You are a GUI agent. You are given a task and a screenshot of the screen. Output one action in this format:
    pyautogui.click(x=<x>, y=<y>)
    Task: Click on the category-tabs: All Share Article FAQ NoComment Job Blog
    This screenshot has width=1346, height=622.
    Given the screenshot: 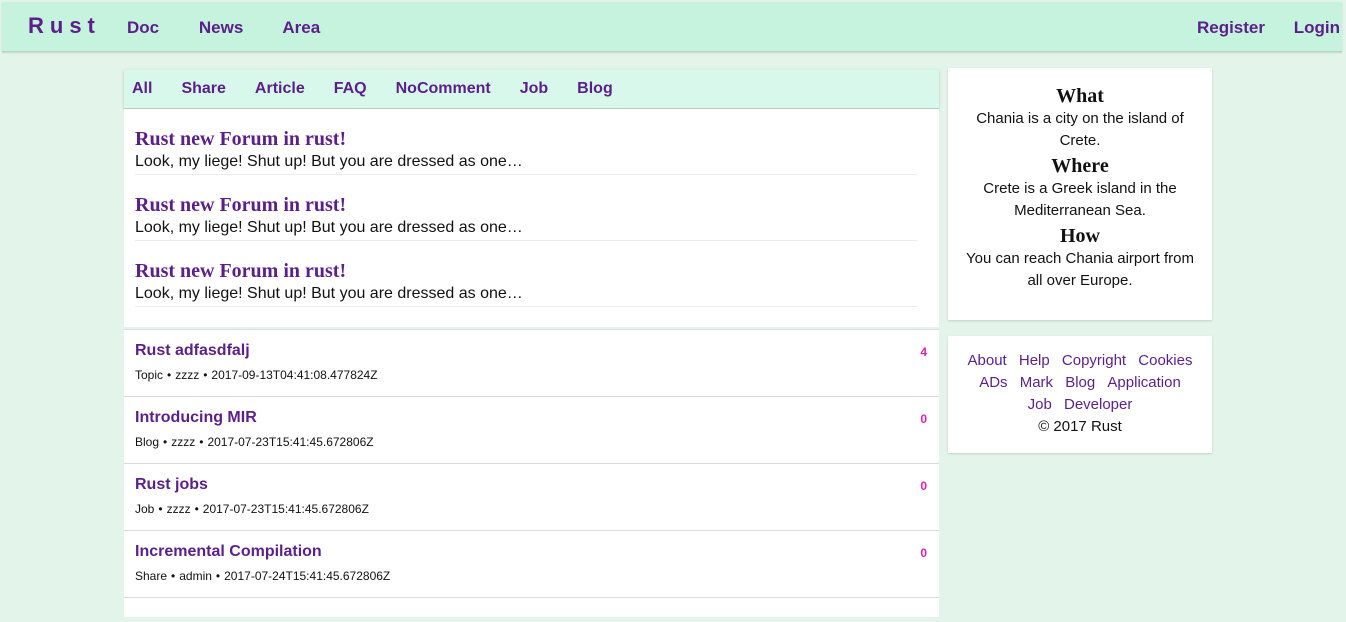 What is the action you would take?
    pyautogui.click(x=531, y=89)
    